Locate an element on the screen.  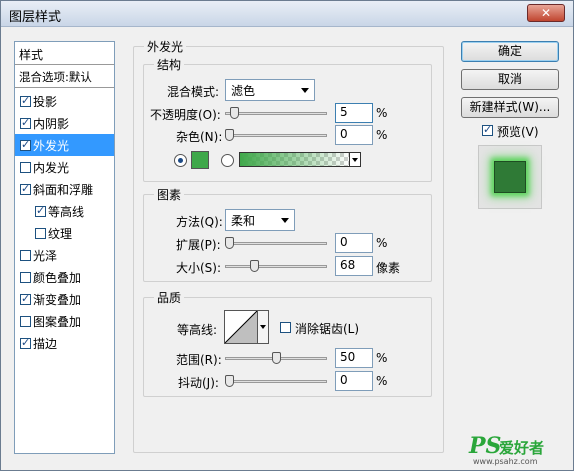
spread-label: 扩展(P): is located at coordinates (198, 245).